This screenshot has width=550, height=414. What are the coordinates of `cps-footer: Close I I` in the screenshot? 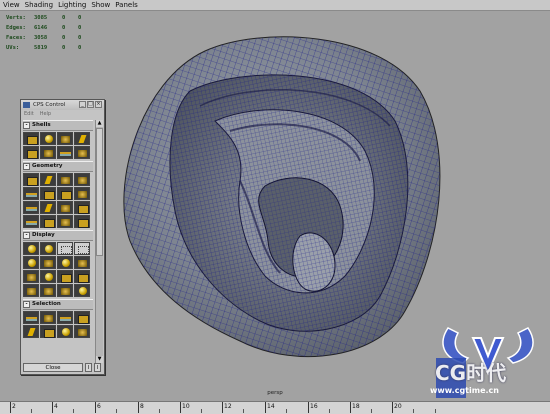 It's located at (62, 367).